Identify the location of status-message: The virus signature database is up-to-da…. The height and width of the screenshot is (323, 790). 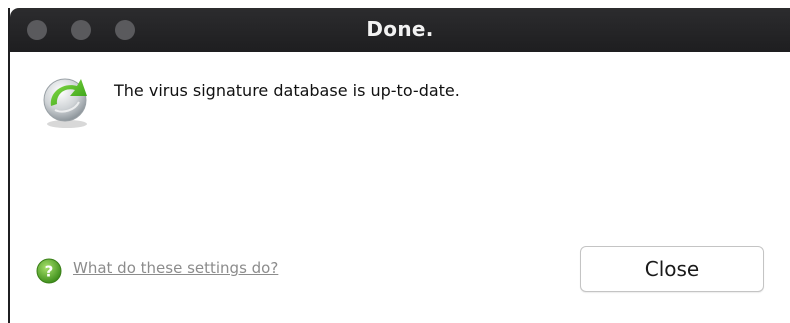
(287, 90).